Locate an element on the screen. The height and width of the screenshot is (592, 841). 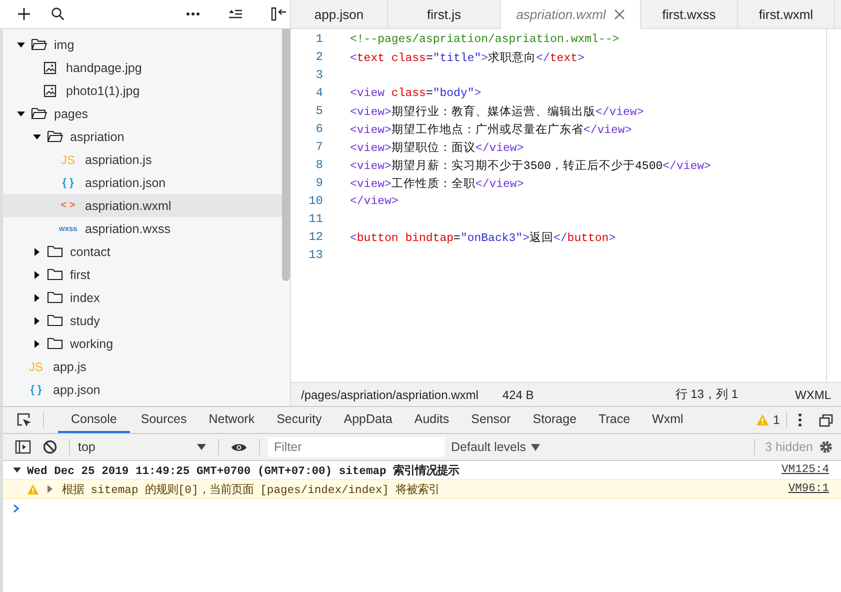
tree-item: { } aspriation.json is located at coordinates (142, 182).